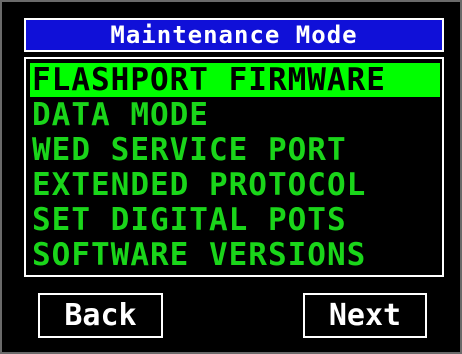  What do you see at coordinates (100, 315) in the screenshot?
I see `back-button: Back` at bounding box center [100, 315].